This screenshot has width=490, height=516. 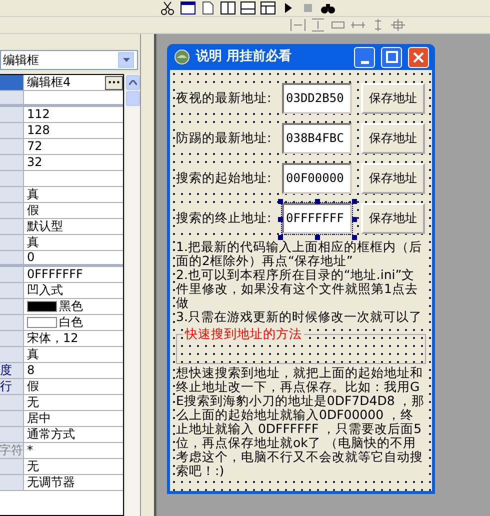 What do you see at coordinates (182, 57) in the screenshot?
I see `app-icon` at bounding box center [182, 57].